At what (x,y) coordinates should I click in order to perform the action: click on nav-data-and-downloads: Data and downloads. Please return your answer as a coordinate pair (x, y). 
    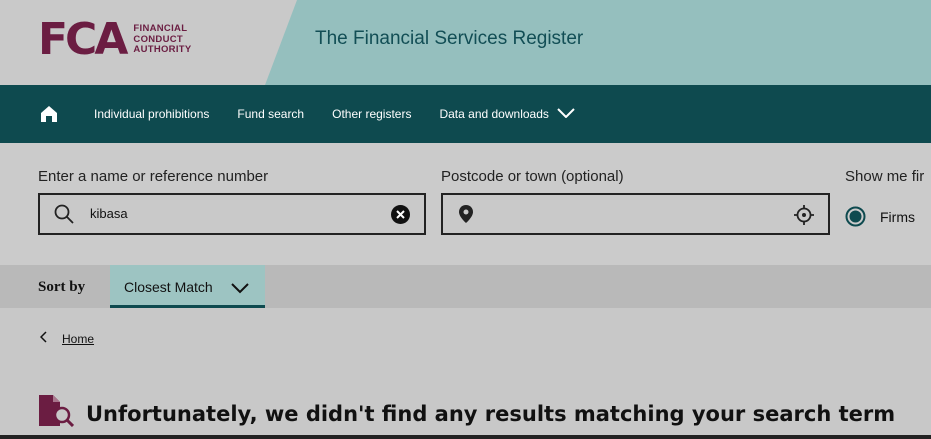
    Looking at the image, I should click on (507, 114).